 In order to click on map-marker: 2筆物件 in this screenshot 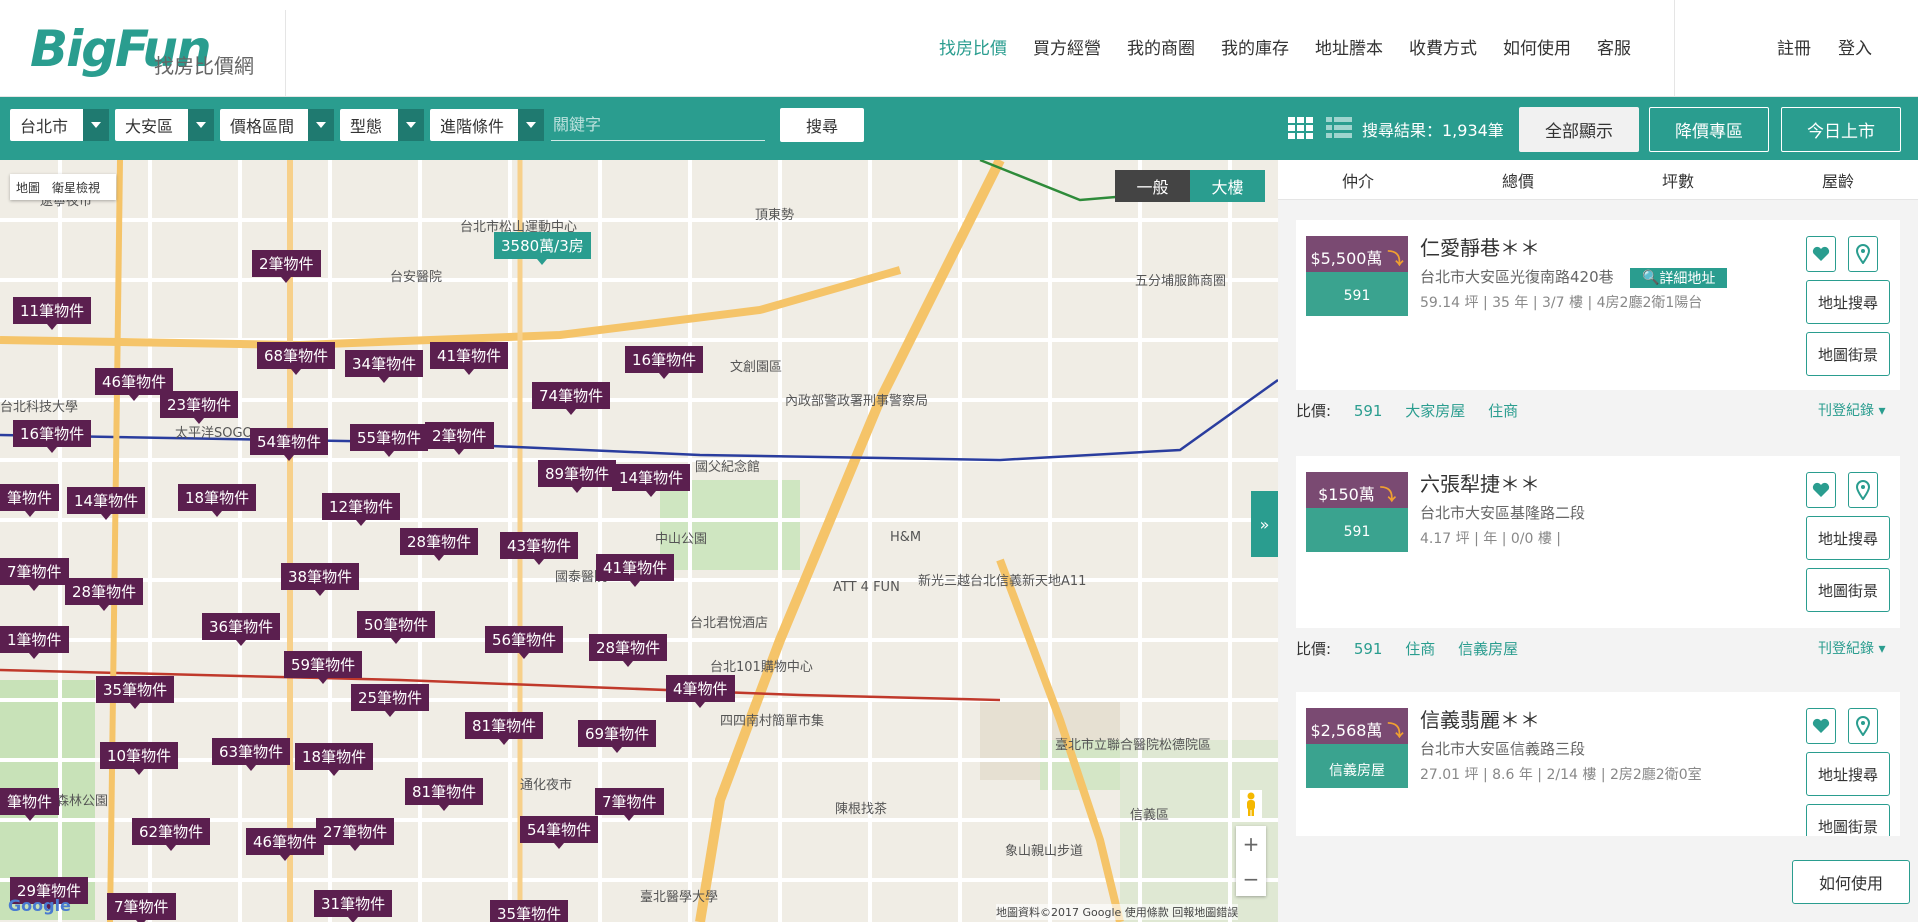, I will do `click(459, 438)`.